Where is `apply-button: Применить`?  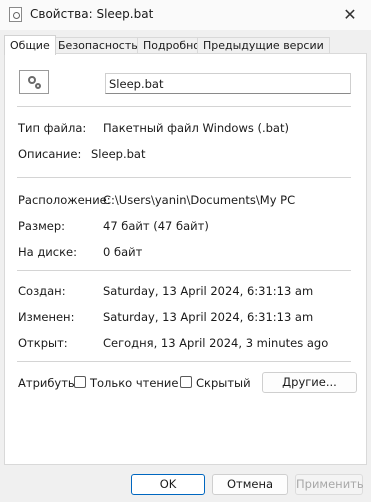
apply-button: Применить is located at coordinates (329, 484).